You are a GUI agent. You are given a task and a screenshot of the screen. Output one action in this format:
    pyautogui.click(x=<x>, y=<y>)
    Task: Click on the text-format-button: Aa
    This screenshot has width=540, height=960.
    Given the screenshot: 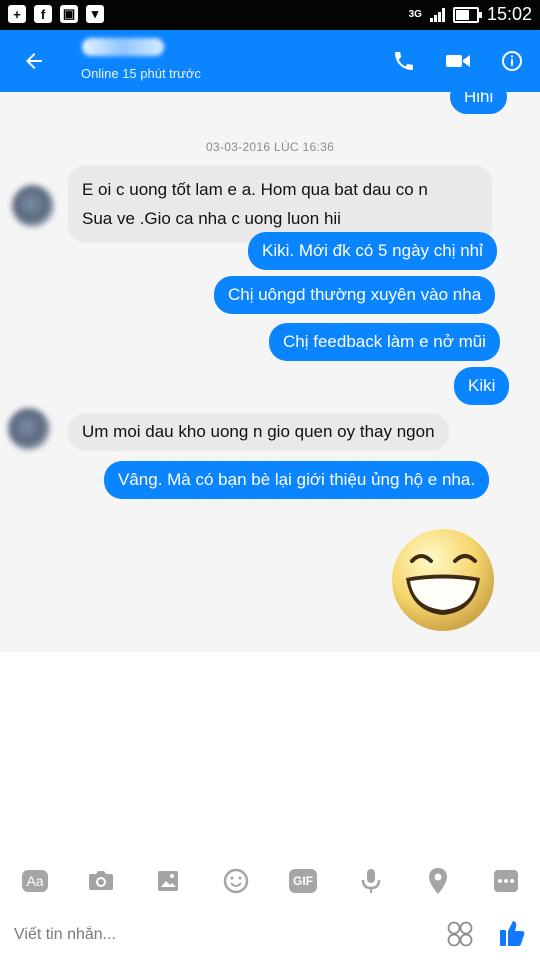 What is the action you would take?
    pyautogui.click(x=35, y=881)
    